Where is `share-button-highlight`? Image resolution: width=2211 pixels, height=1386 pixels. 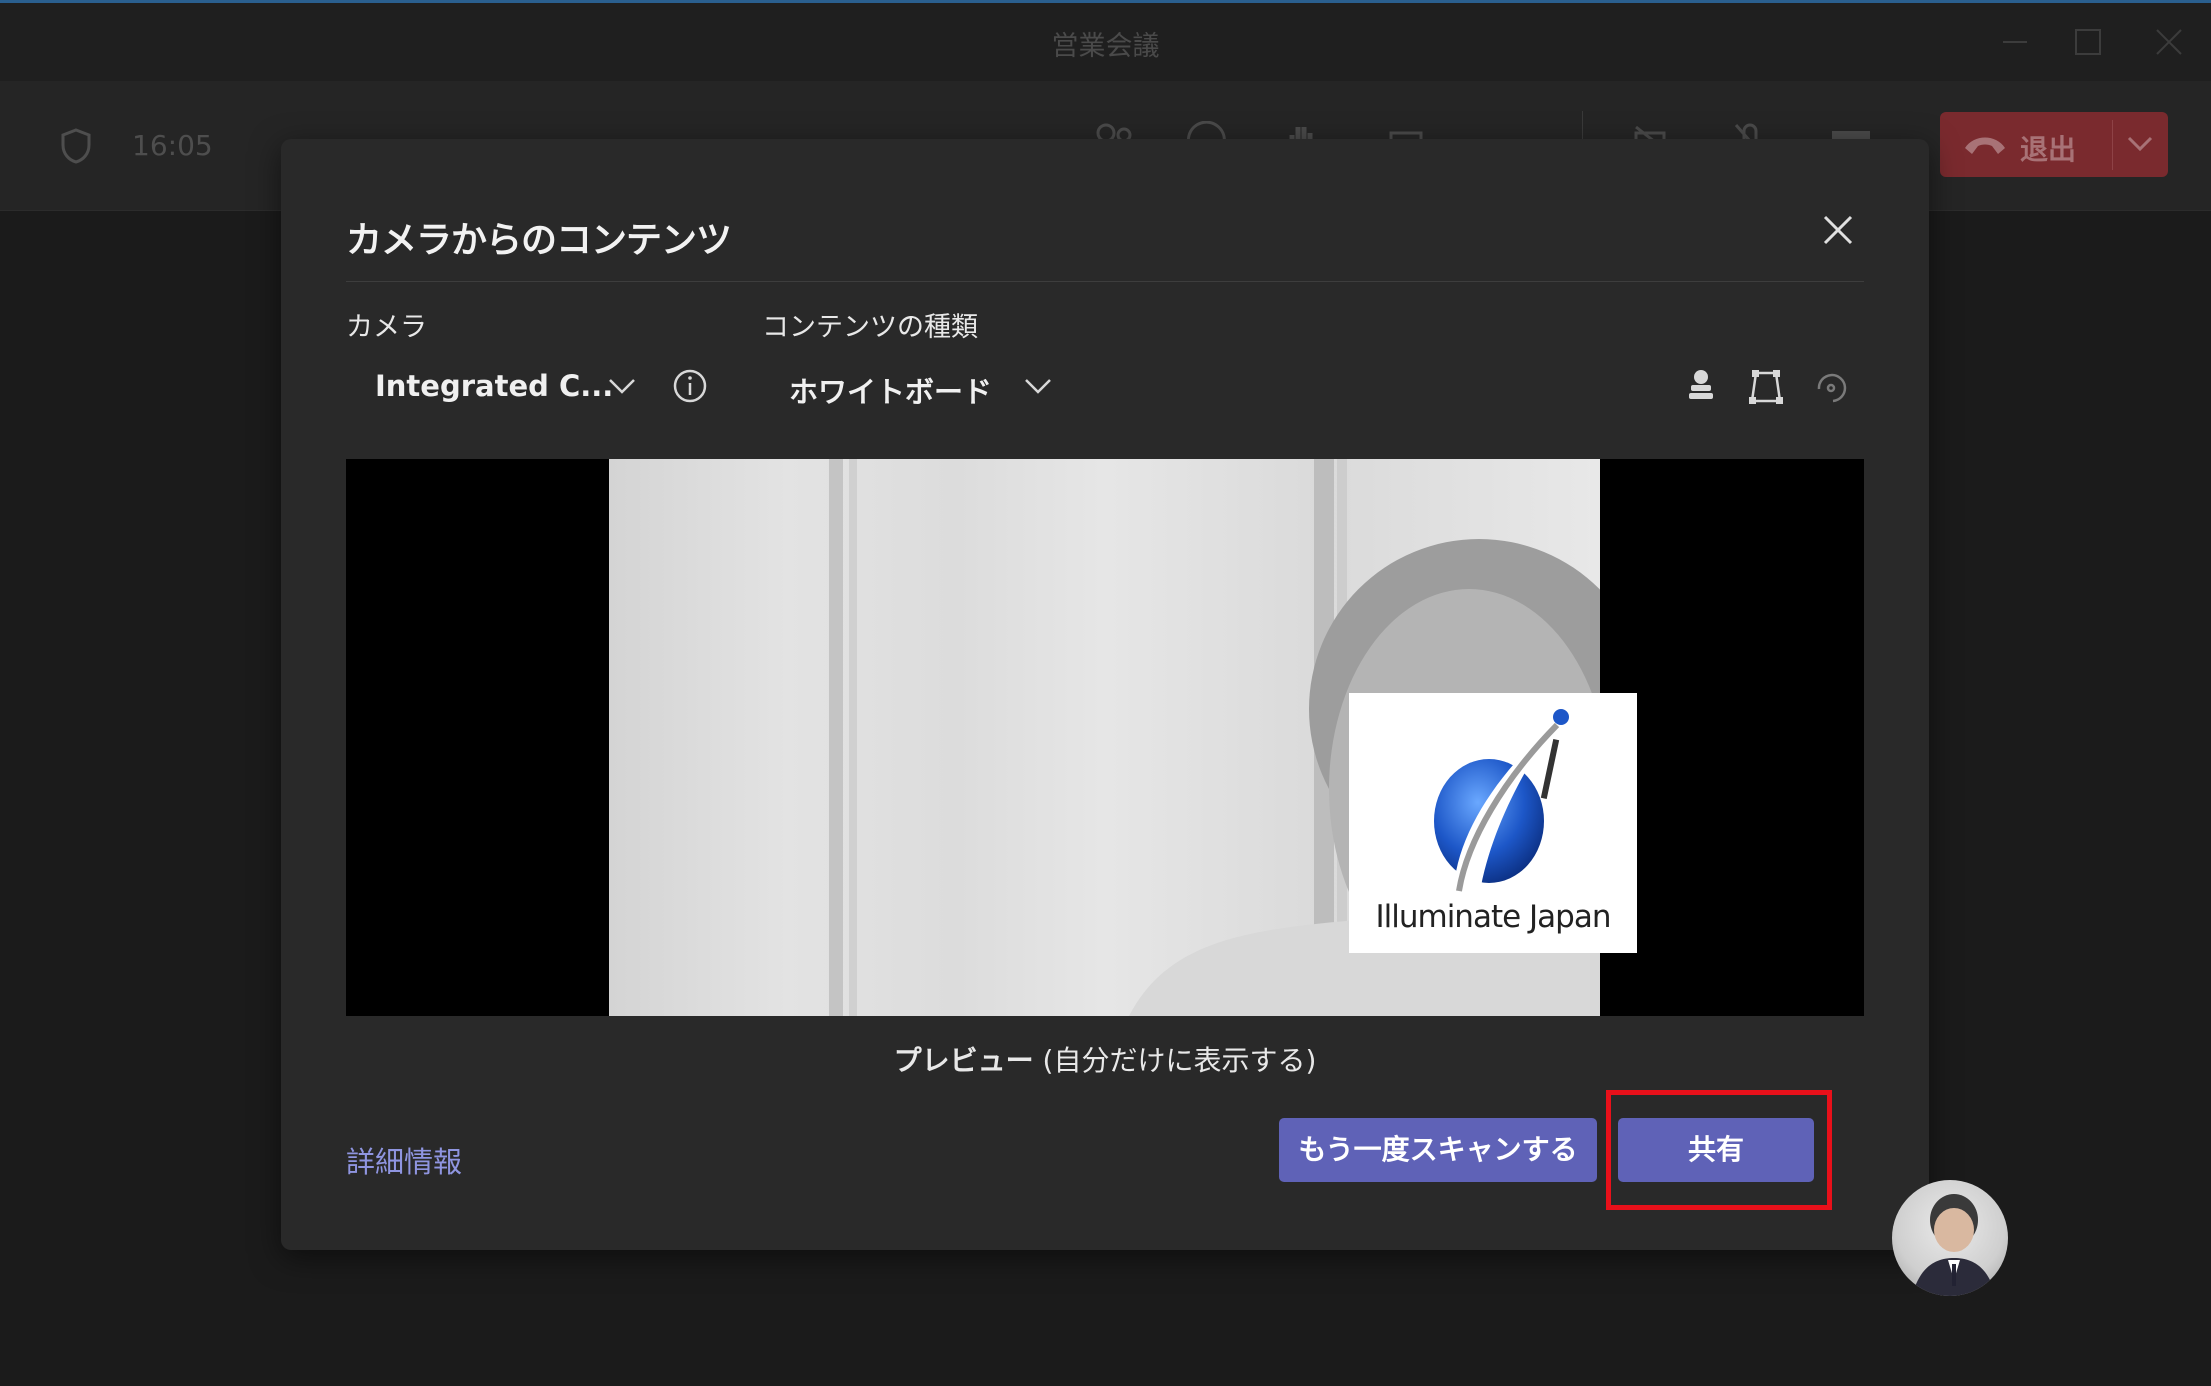
share-button-highlight is located at coordinates (1719, 1150).